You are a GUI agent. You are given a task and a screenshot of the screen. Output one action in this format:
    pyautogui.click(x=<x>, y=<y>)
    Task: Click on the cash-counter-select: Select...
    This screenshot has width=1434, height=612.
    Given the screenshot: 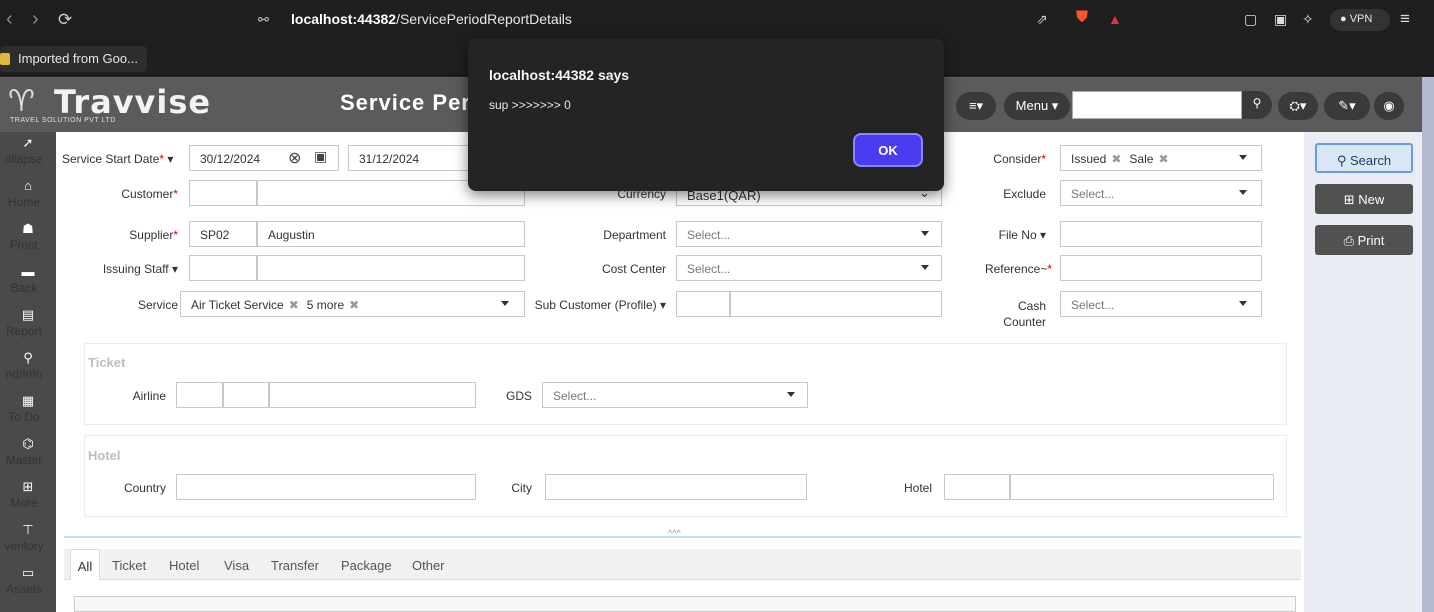 What is the action you would take?
    pyautogui.click(x=1161, y=304)
    